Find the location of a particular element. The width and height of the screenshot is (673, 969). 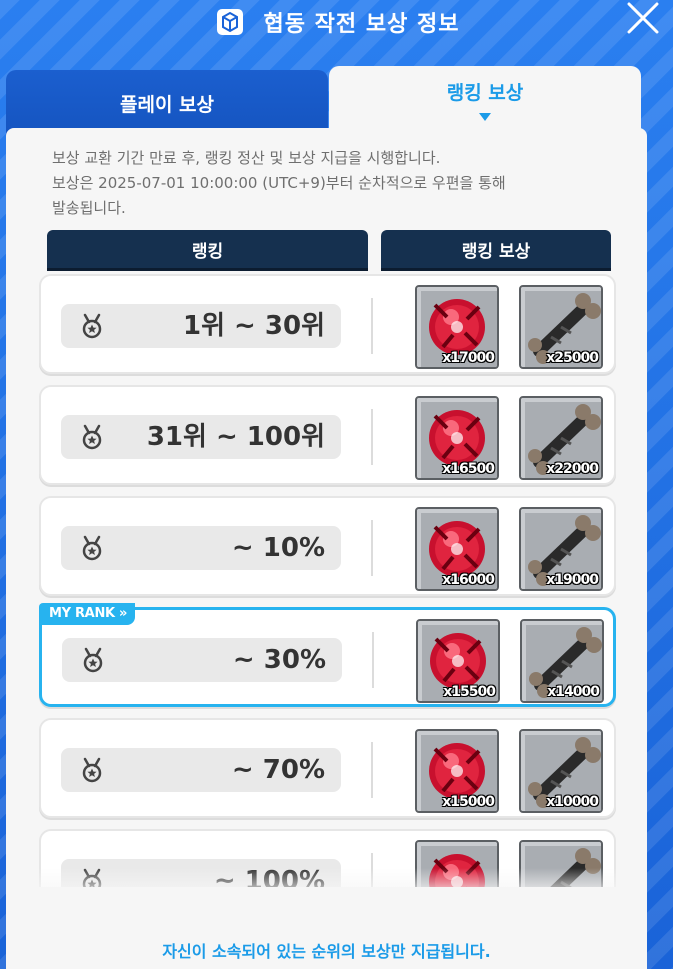

column-header-rank: 랭킹 is located at coordinates (207, 249).